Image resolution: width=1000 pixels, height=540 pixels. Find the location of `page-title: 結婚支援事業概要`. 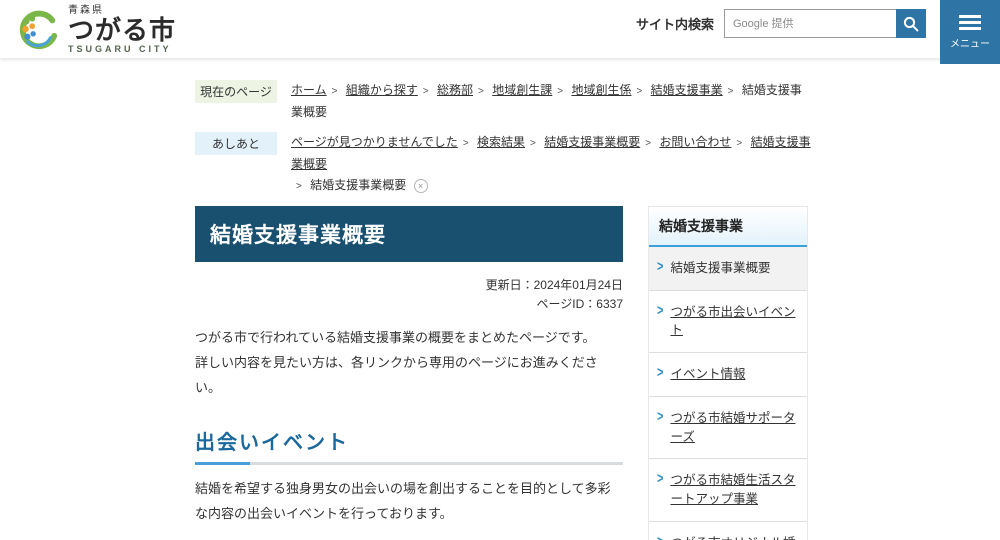

page-title: 結婚支援事業概要 is located at coordinates (409, 233).